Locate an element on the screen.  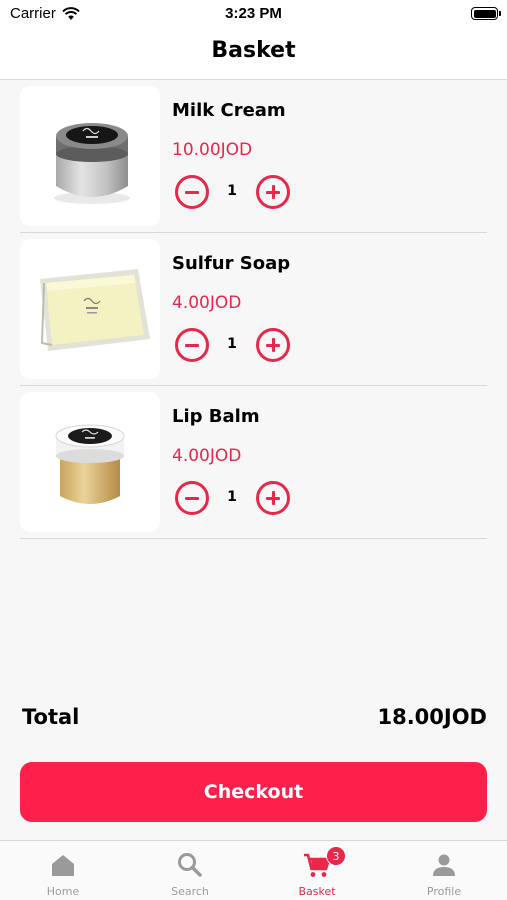
search-icon is located at coordinates (190, 865).